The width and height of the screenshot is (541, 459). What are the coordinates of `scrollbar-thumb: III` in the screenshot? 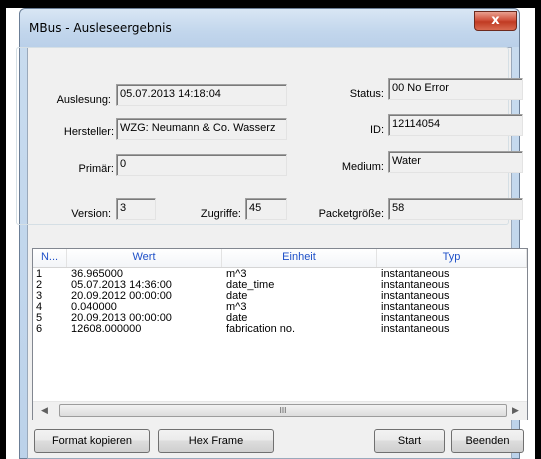 It's located at (283, 410).